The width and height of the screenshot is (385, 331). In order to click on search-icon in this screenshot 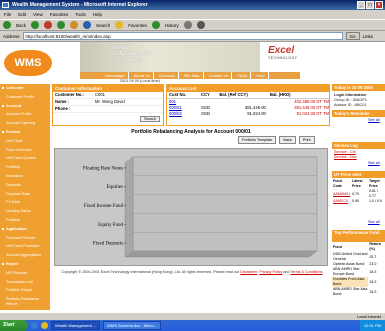, I will do `click(87, 25)`.